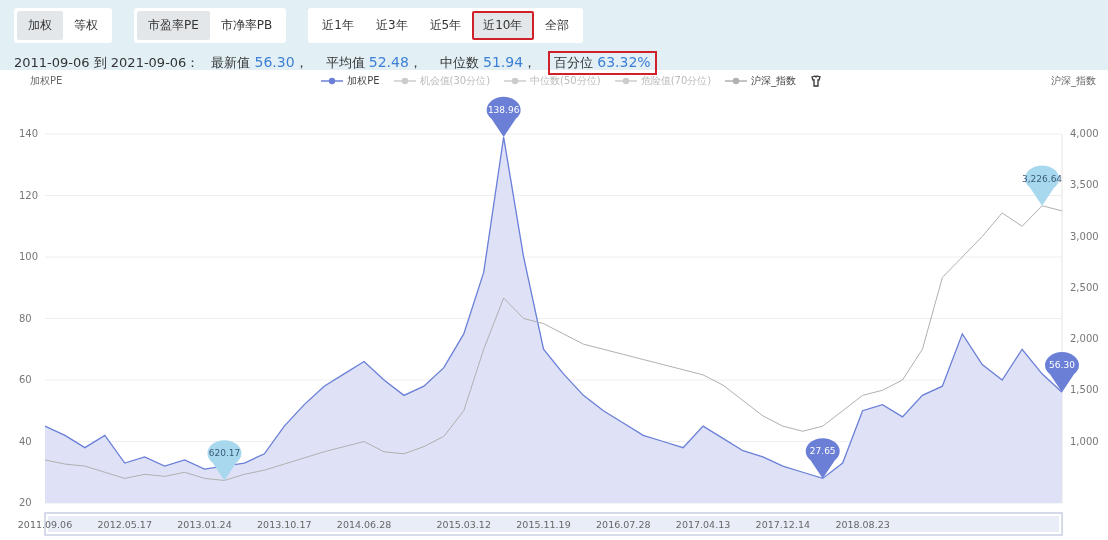  What do you see at coordinates (29, 133) in the screenshot?
I see `axis-tick-label: 140` at bounding box center [29, 133].